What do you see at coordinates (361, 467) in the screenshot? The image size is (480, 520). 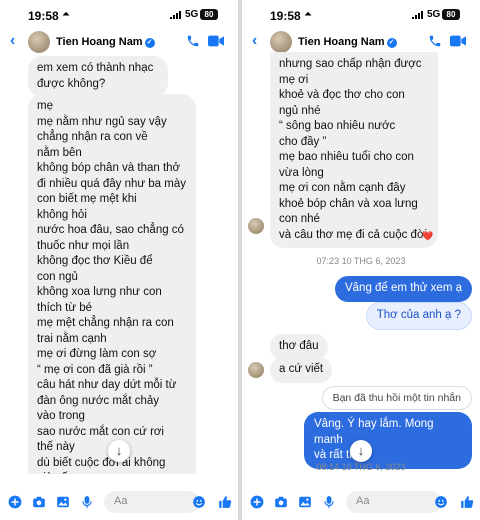 I see `timestamp: 08:14 10 THG 6, 2023` at bounding box center [361, 467].